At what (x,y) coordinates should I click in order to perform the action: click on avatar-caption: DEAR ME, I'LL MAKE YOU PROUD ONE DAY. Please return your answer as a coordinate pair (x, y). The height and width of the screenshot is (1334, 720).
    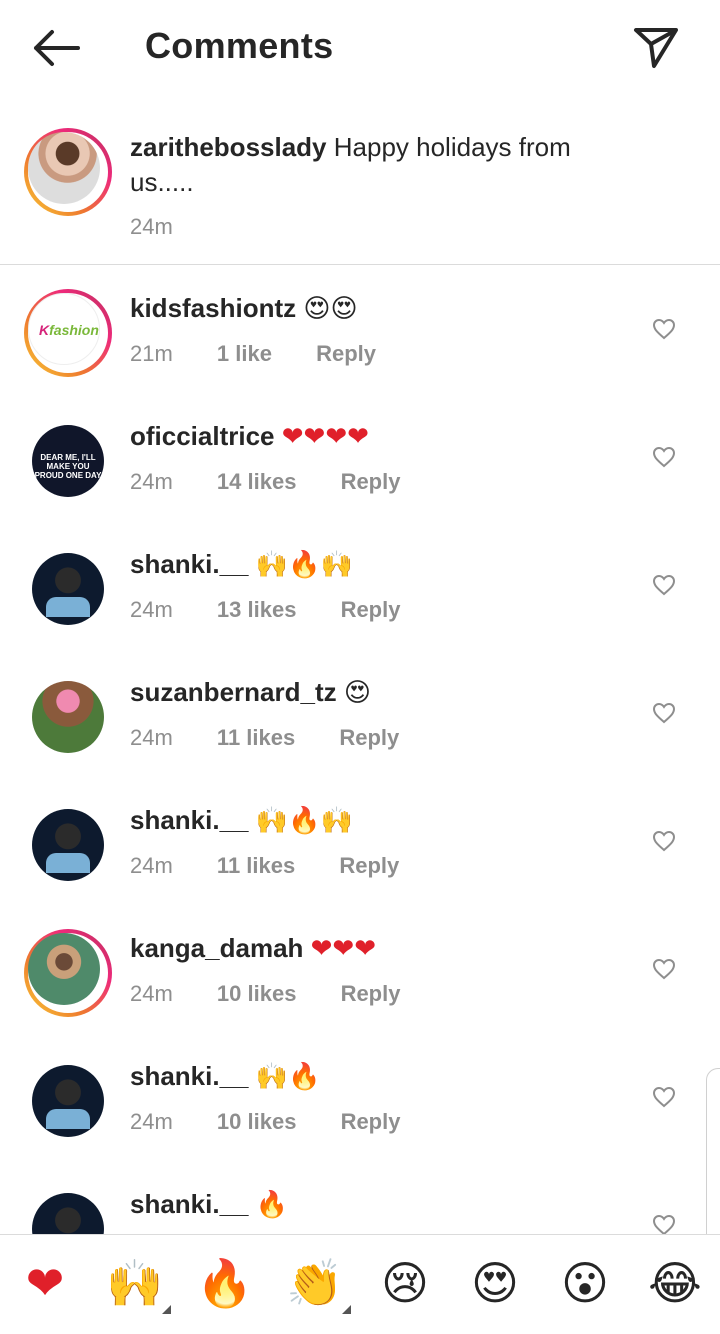
    Looking at the image, I should click on (68, 466).